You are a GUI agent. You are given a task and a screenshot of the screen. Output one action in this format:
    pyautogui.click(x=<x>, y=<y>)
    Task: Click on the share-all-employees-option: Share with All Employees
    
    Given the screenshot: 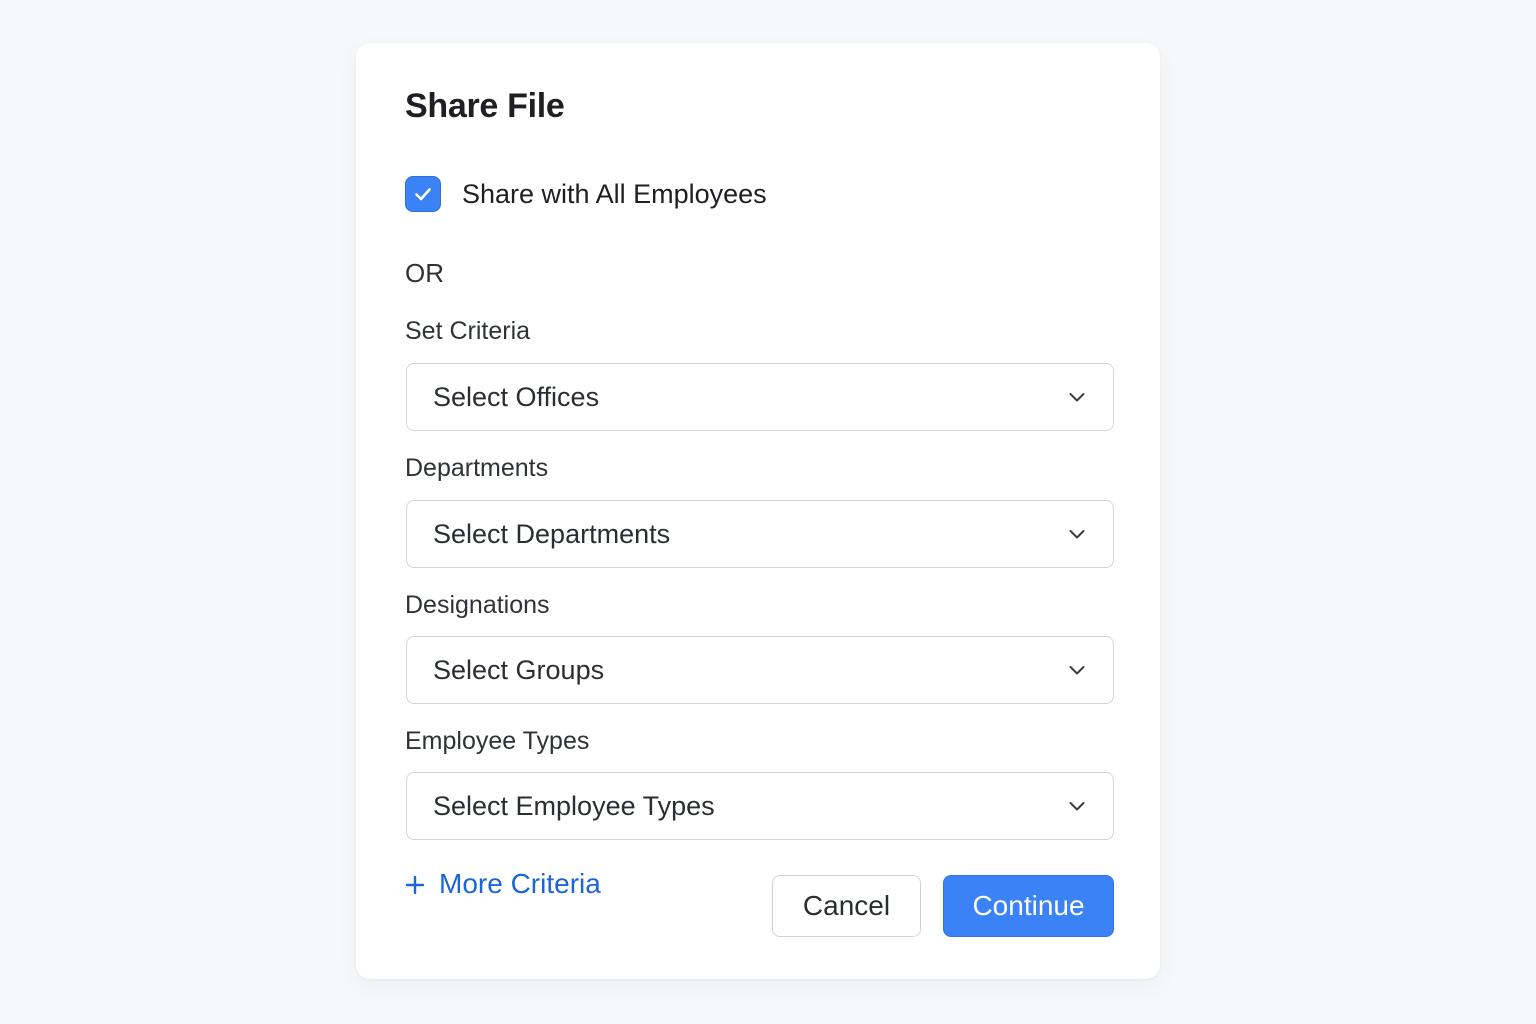 What is the action you would take?
    pyautogui.click(x=586, y=194)
    